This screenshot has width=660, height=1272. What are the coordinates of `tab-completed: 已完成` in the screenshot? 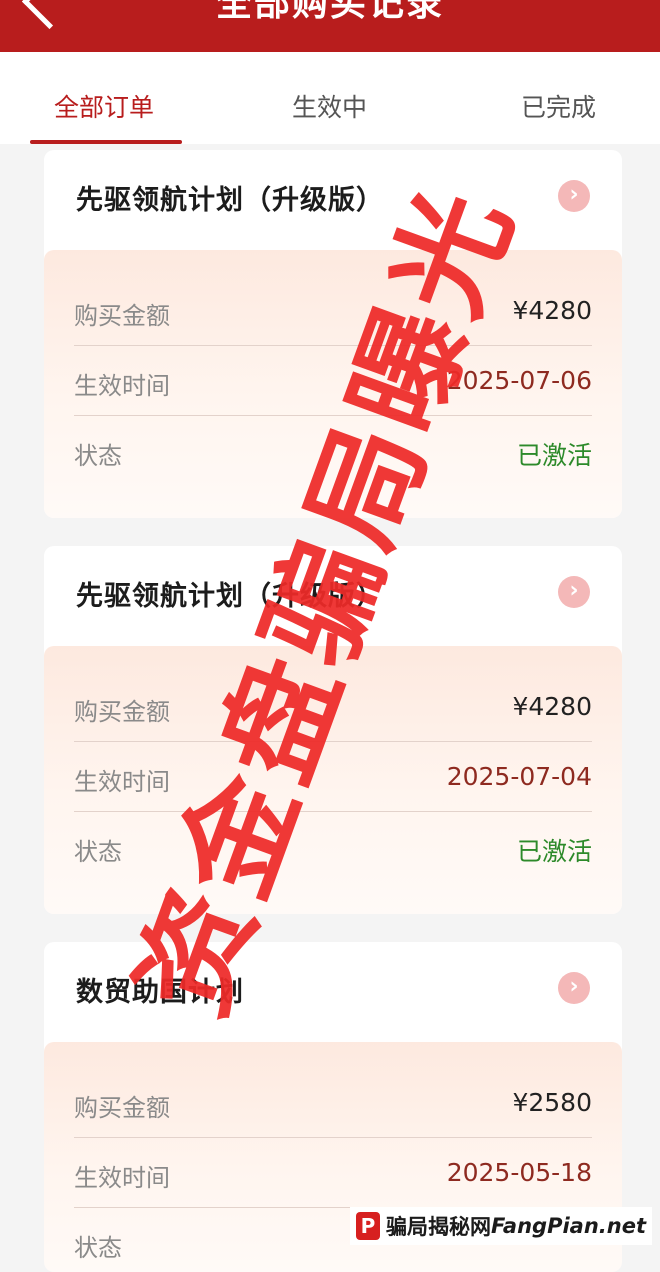 It's located at (558, 106).